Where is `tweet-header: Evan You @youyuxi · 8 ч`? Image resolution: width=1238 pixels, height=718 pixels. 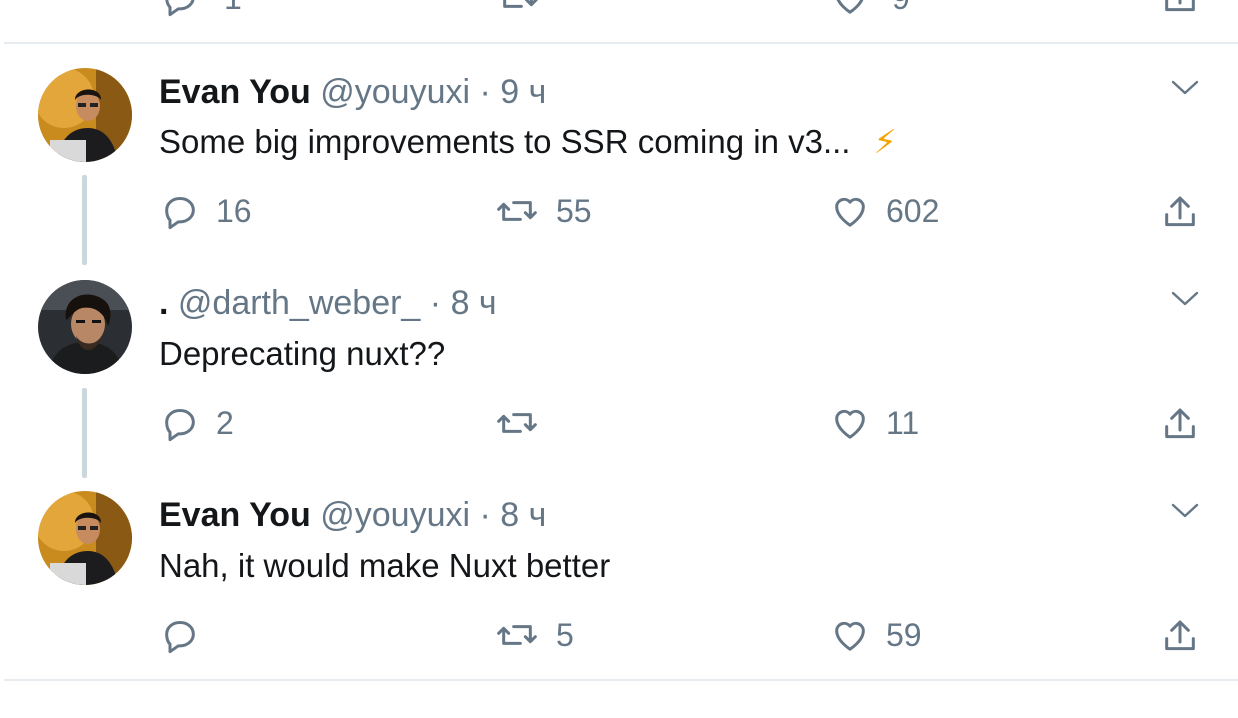
tweet-header: Evan You @youyuxi · 8 ч is located at coordinates (352, 515).